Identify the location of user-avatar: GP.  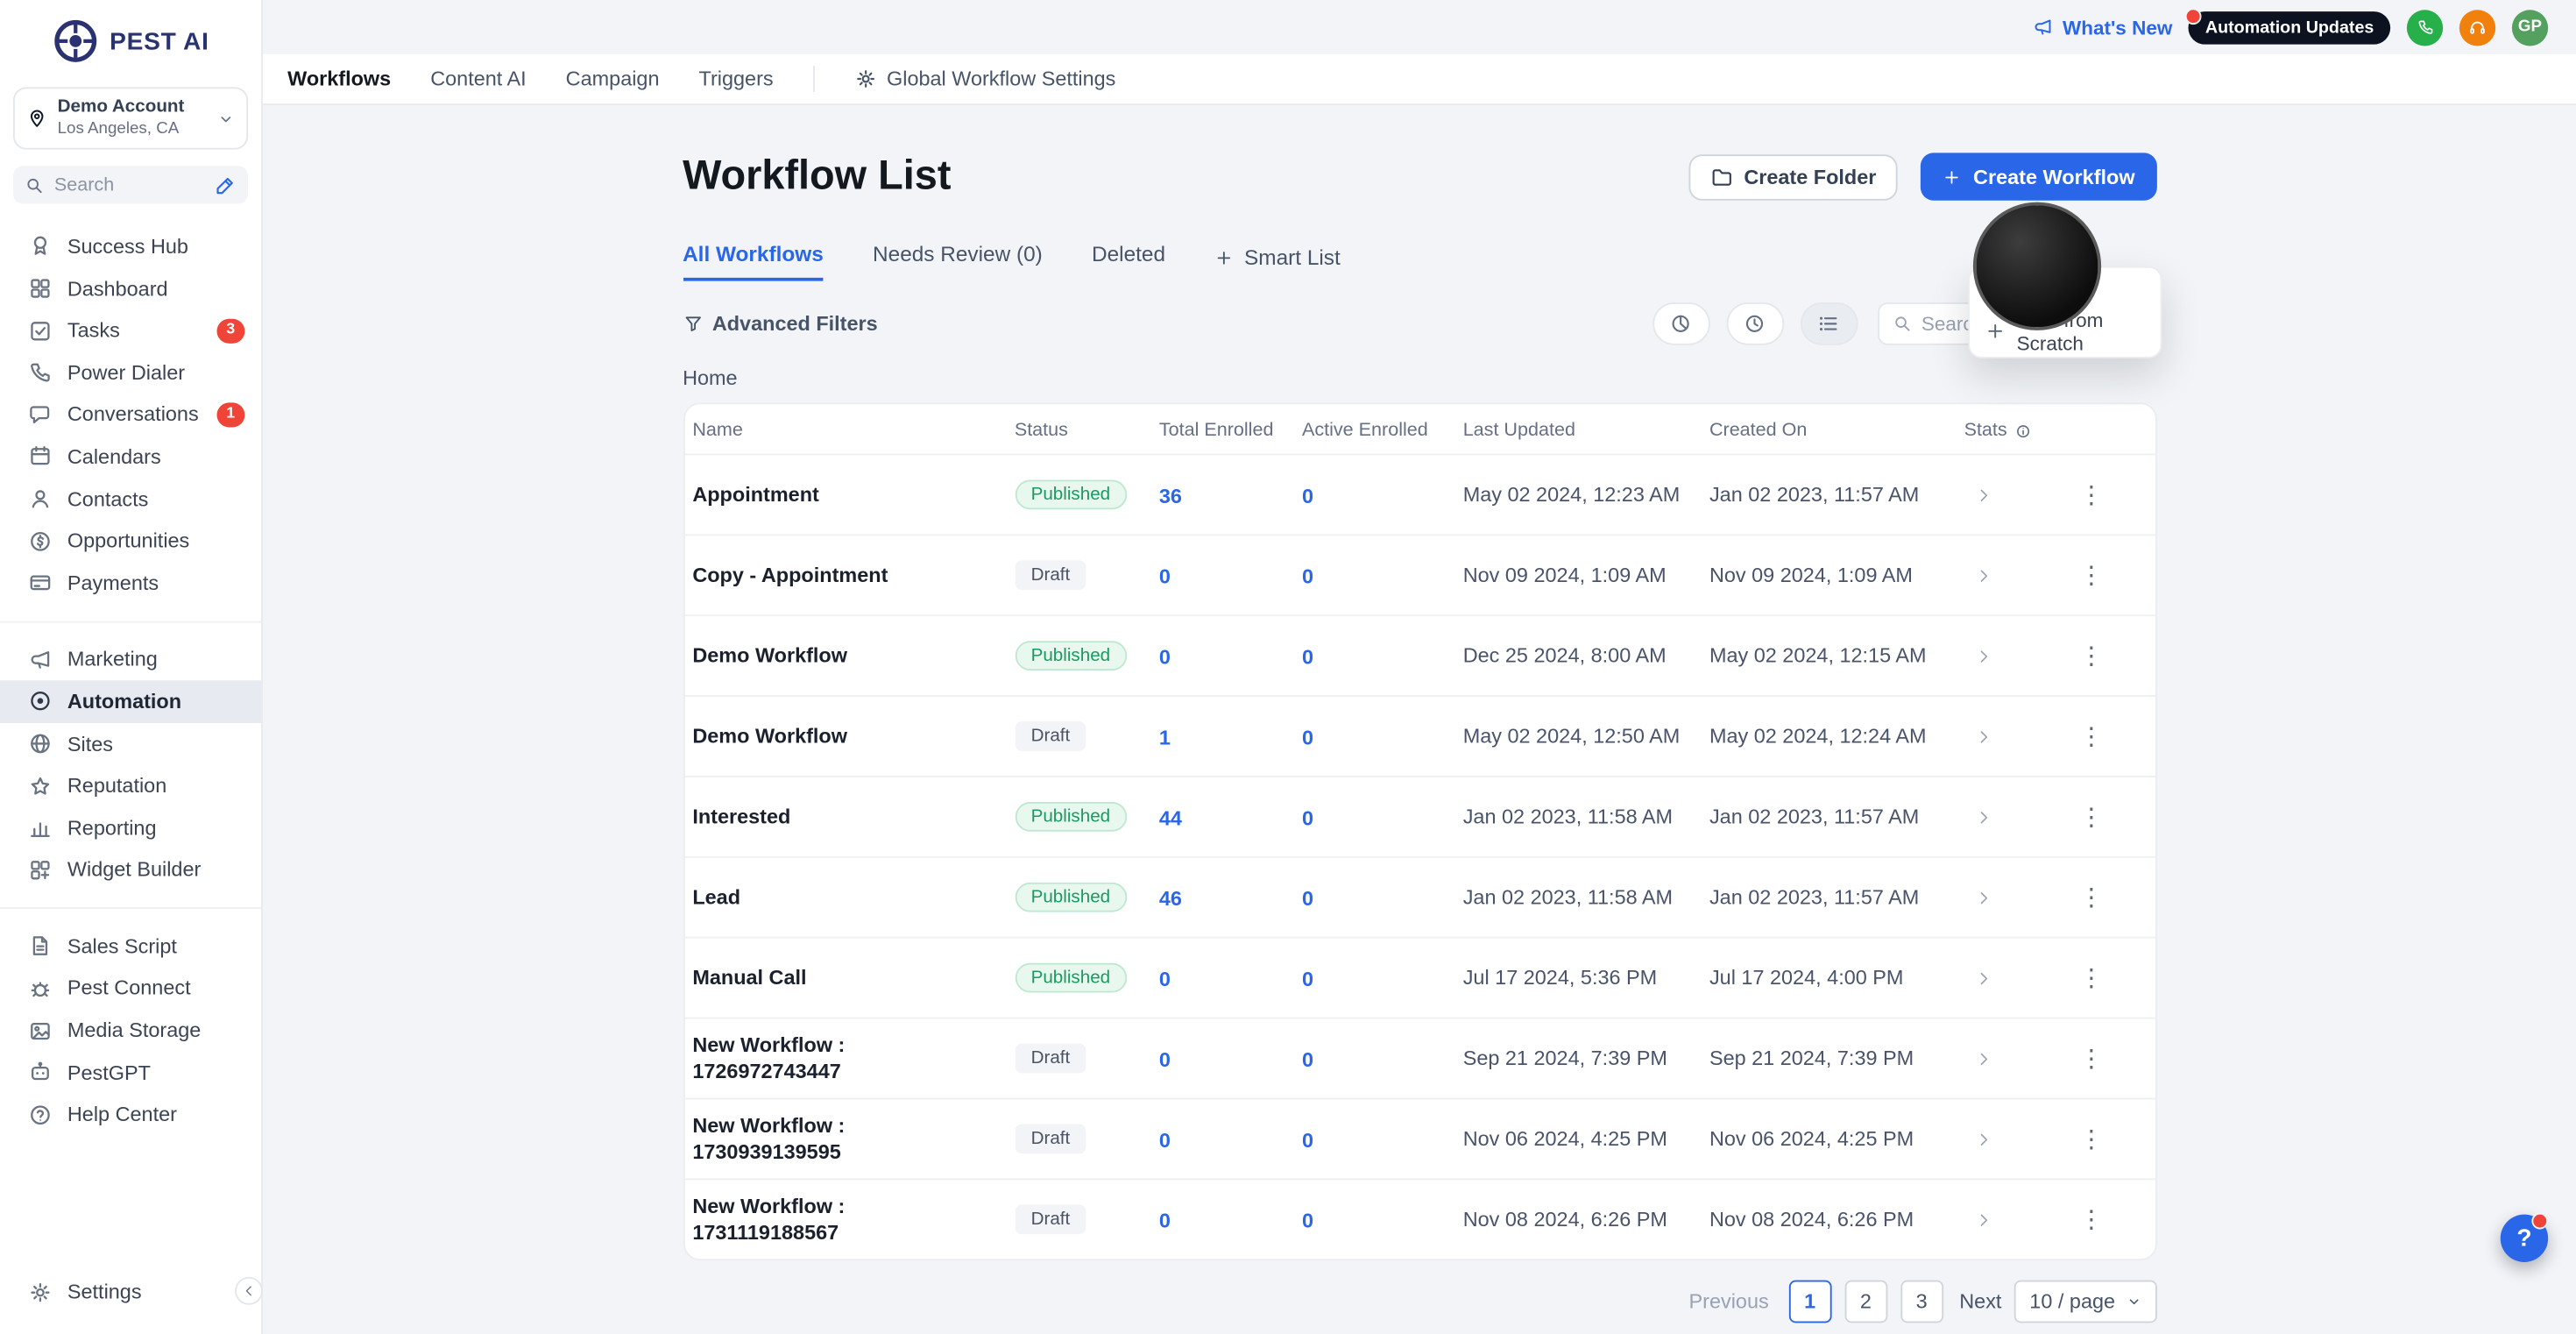
(2530, 27).